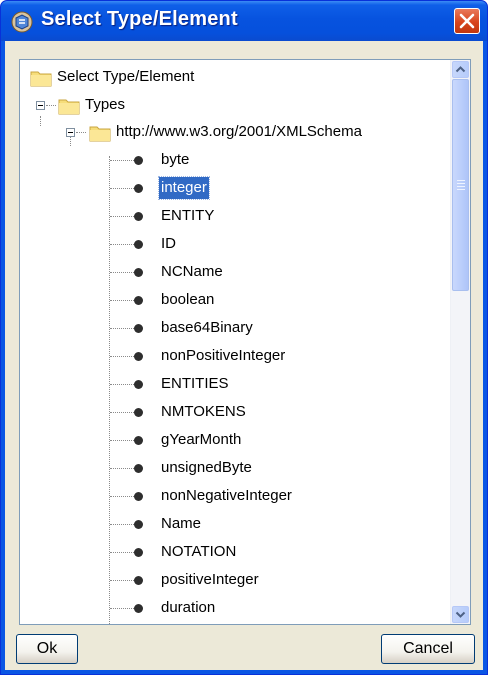 This screenshot has width=488, height=675. What do you see at coordinates (181, 523) in the screenshot?
I see `tree-leaf-label: Name` at bounding box center [181, 523].